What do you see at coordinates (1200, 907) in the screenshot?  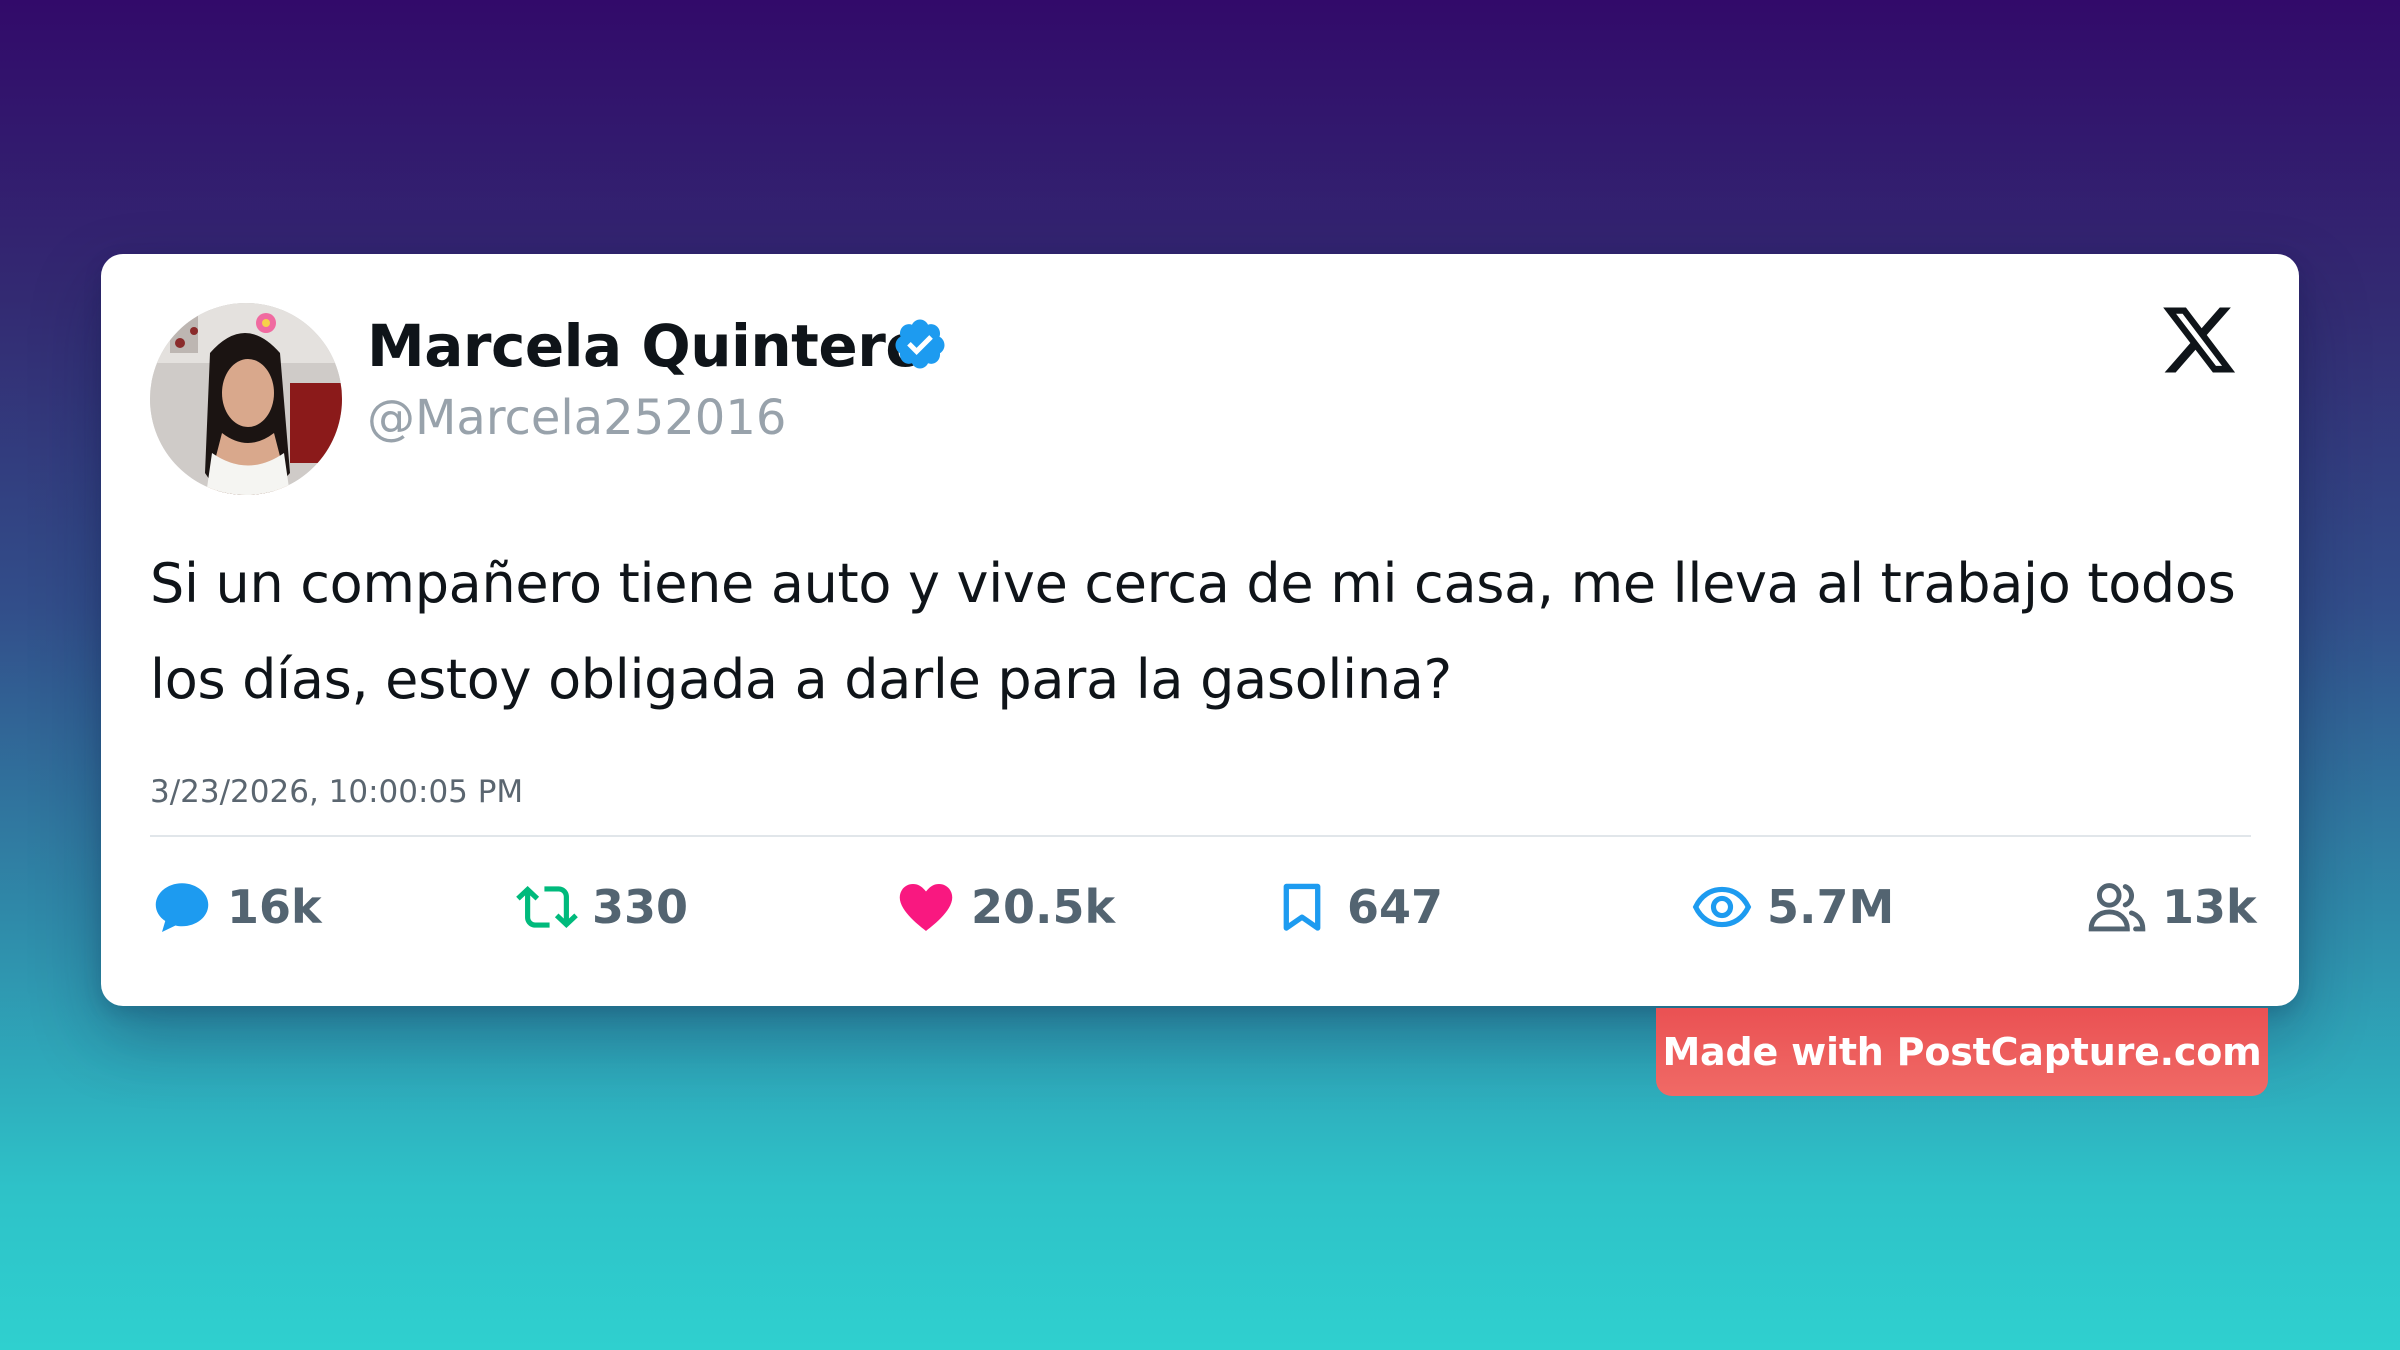 I see `engagement-bar: 16k 330 20.5k 647 5.7M 13k` at bounding box center [1200, 907].